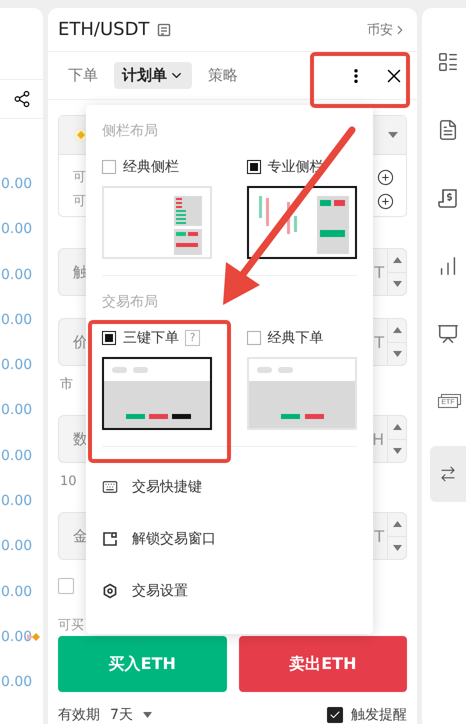 This screenshot has width=466, height=724. Describe the element at coordinates (130, 302) in the screenshot. I see `section-title: 交易布局` at that location.